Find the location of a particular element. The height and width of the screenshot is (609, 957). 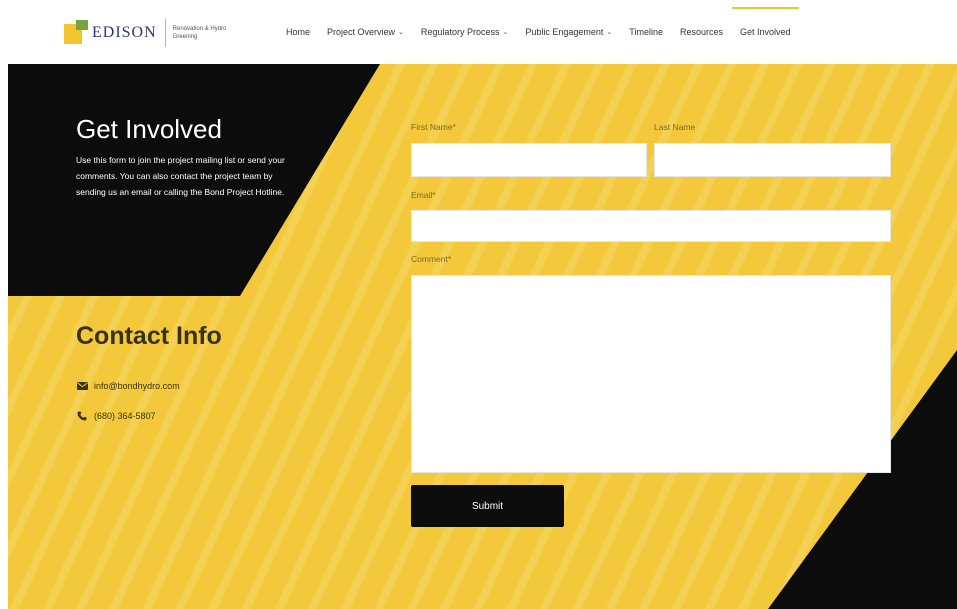

comment-label: Comment* is located at coordinates (431, 259).